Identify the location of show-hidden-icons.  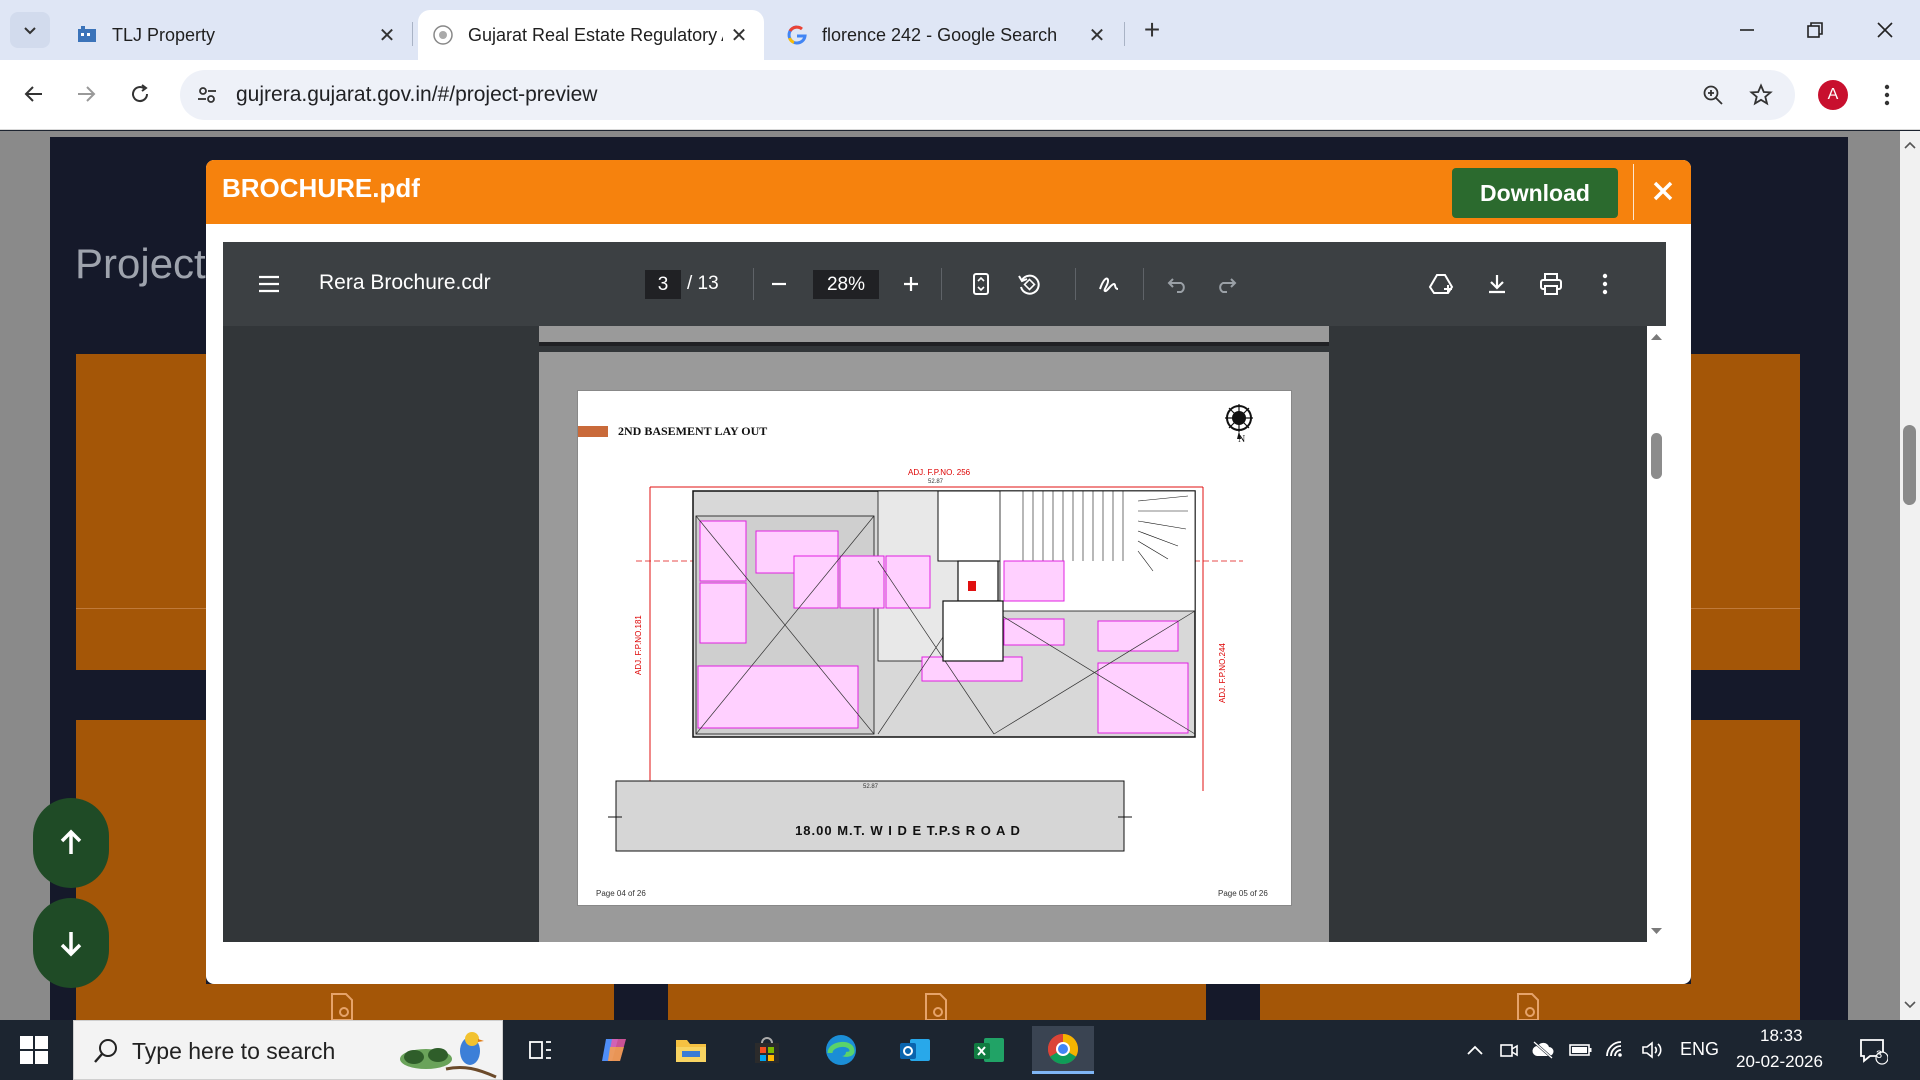
(1475, 1050).